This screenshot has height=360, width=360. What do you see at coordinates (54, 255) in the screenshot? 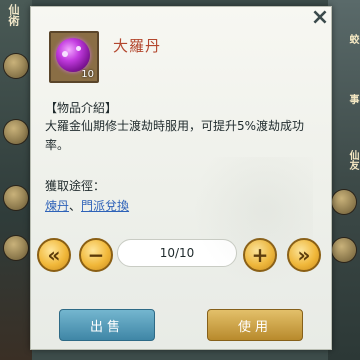
I see `min-quantity-button: «` at bounding box center [54, 255].